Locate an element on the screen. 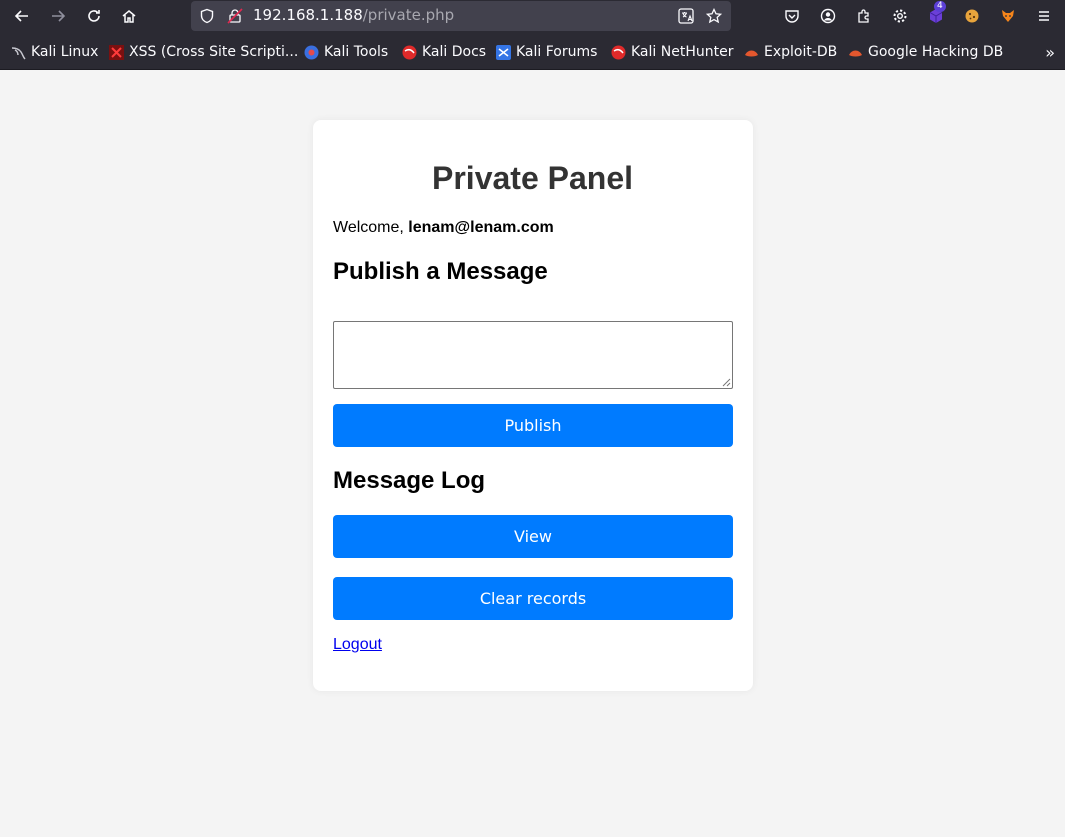  bookmark-kali-nethunter: Kali NetHunter is located at coordinates (672, 52).